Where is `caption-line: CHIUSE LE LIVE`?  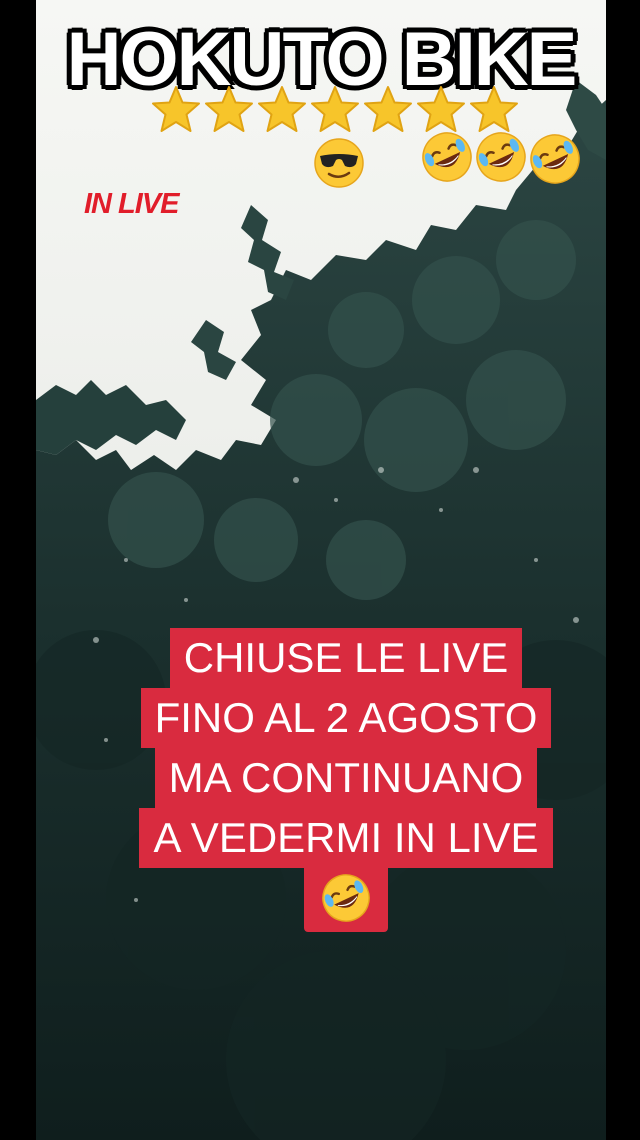 caption-line: CHIUSE LE LIVE is located at coordinates (346, 658).